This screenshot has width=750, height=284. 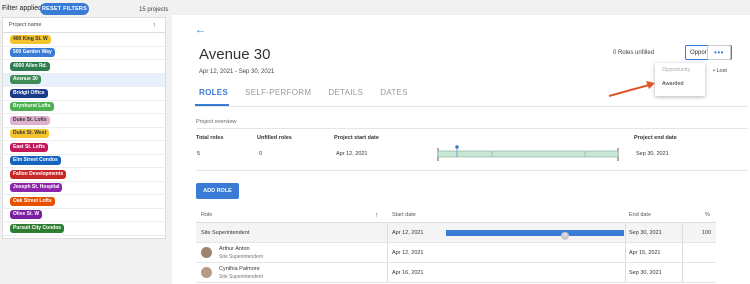 I want to click on project-list-header: Project name ↑, so click(x=84, y=25).